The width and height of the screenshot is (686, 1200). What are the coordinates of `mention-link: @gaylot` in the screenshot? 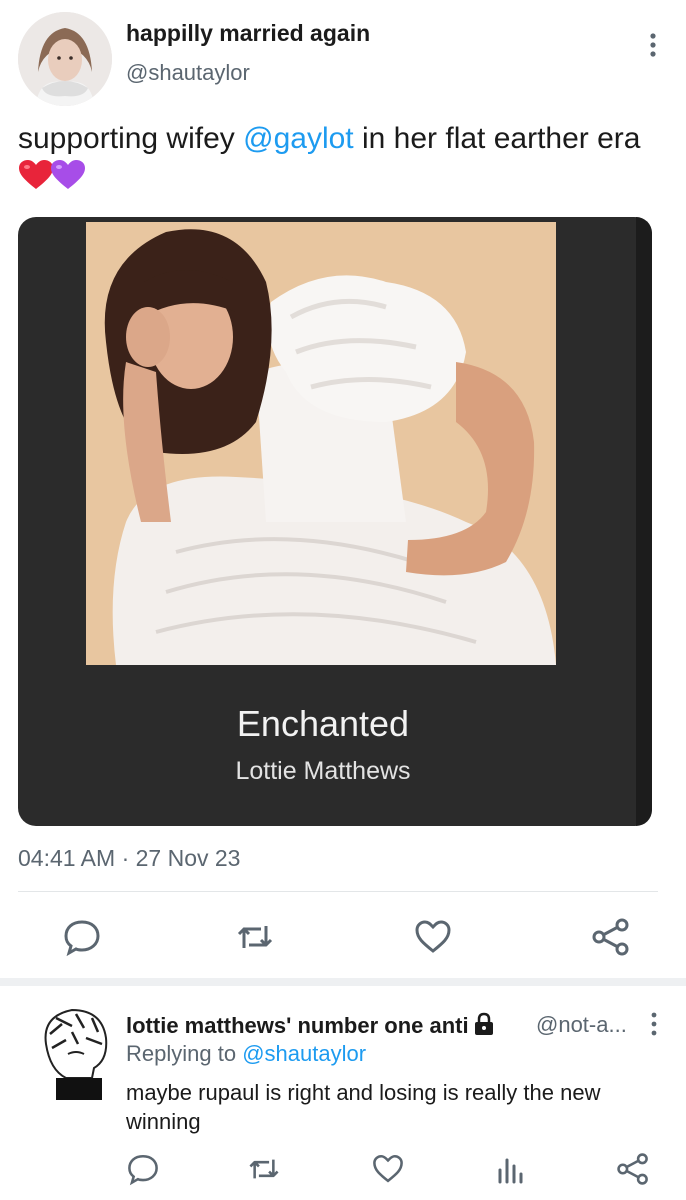 It's located at (298, 138).